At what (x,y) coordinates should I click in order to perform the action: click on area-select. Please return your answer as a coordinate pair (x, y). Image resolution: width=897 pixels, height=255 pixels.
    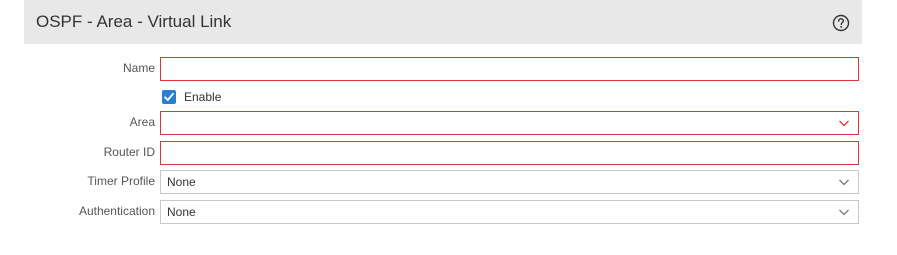
    Looking at the image, I should click on (509, 123).